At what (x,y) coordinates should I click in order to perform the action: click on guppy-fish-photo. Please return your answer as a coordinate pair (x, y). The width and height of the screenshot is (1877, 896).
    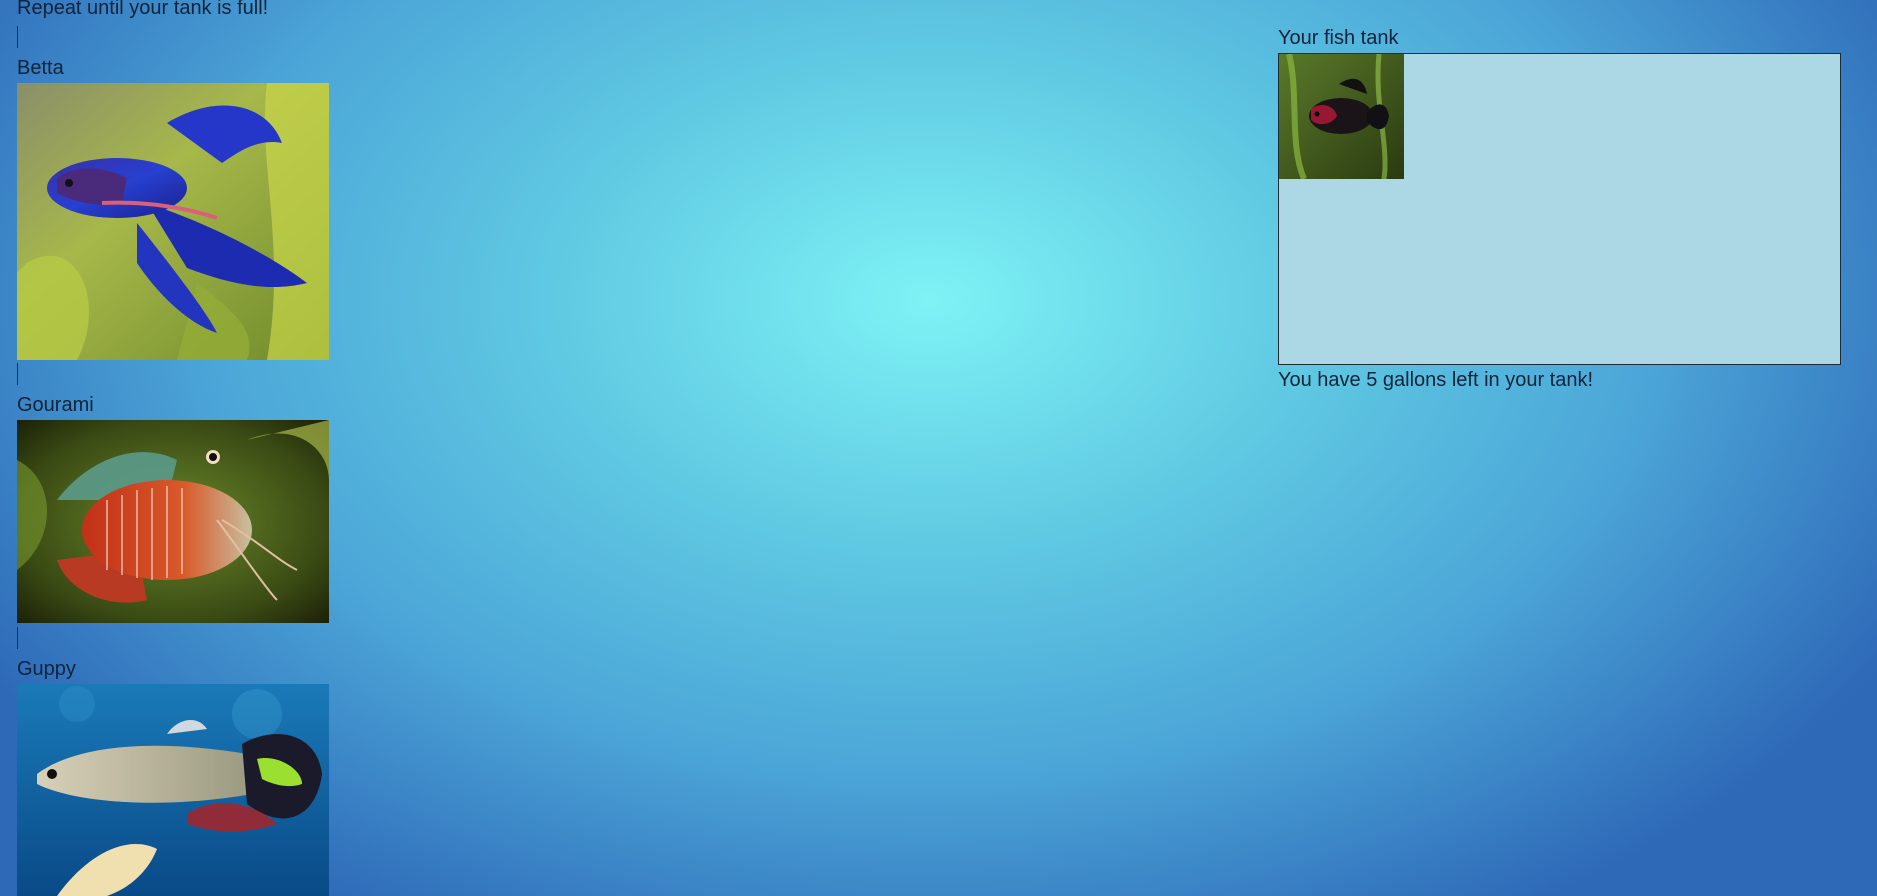
    Looking at the image, I should click on (173, 790).